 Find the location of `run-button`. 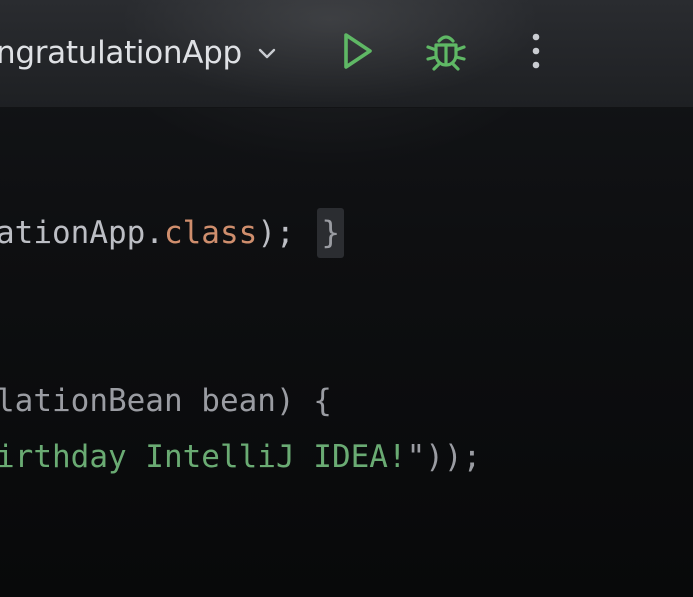

run-button is located at coordinates (356, 53).